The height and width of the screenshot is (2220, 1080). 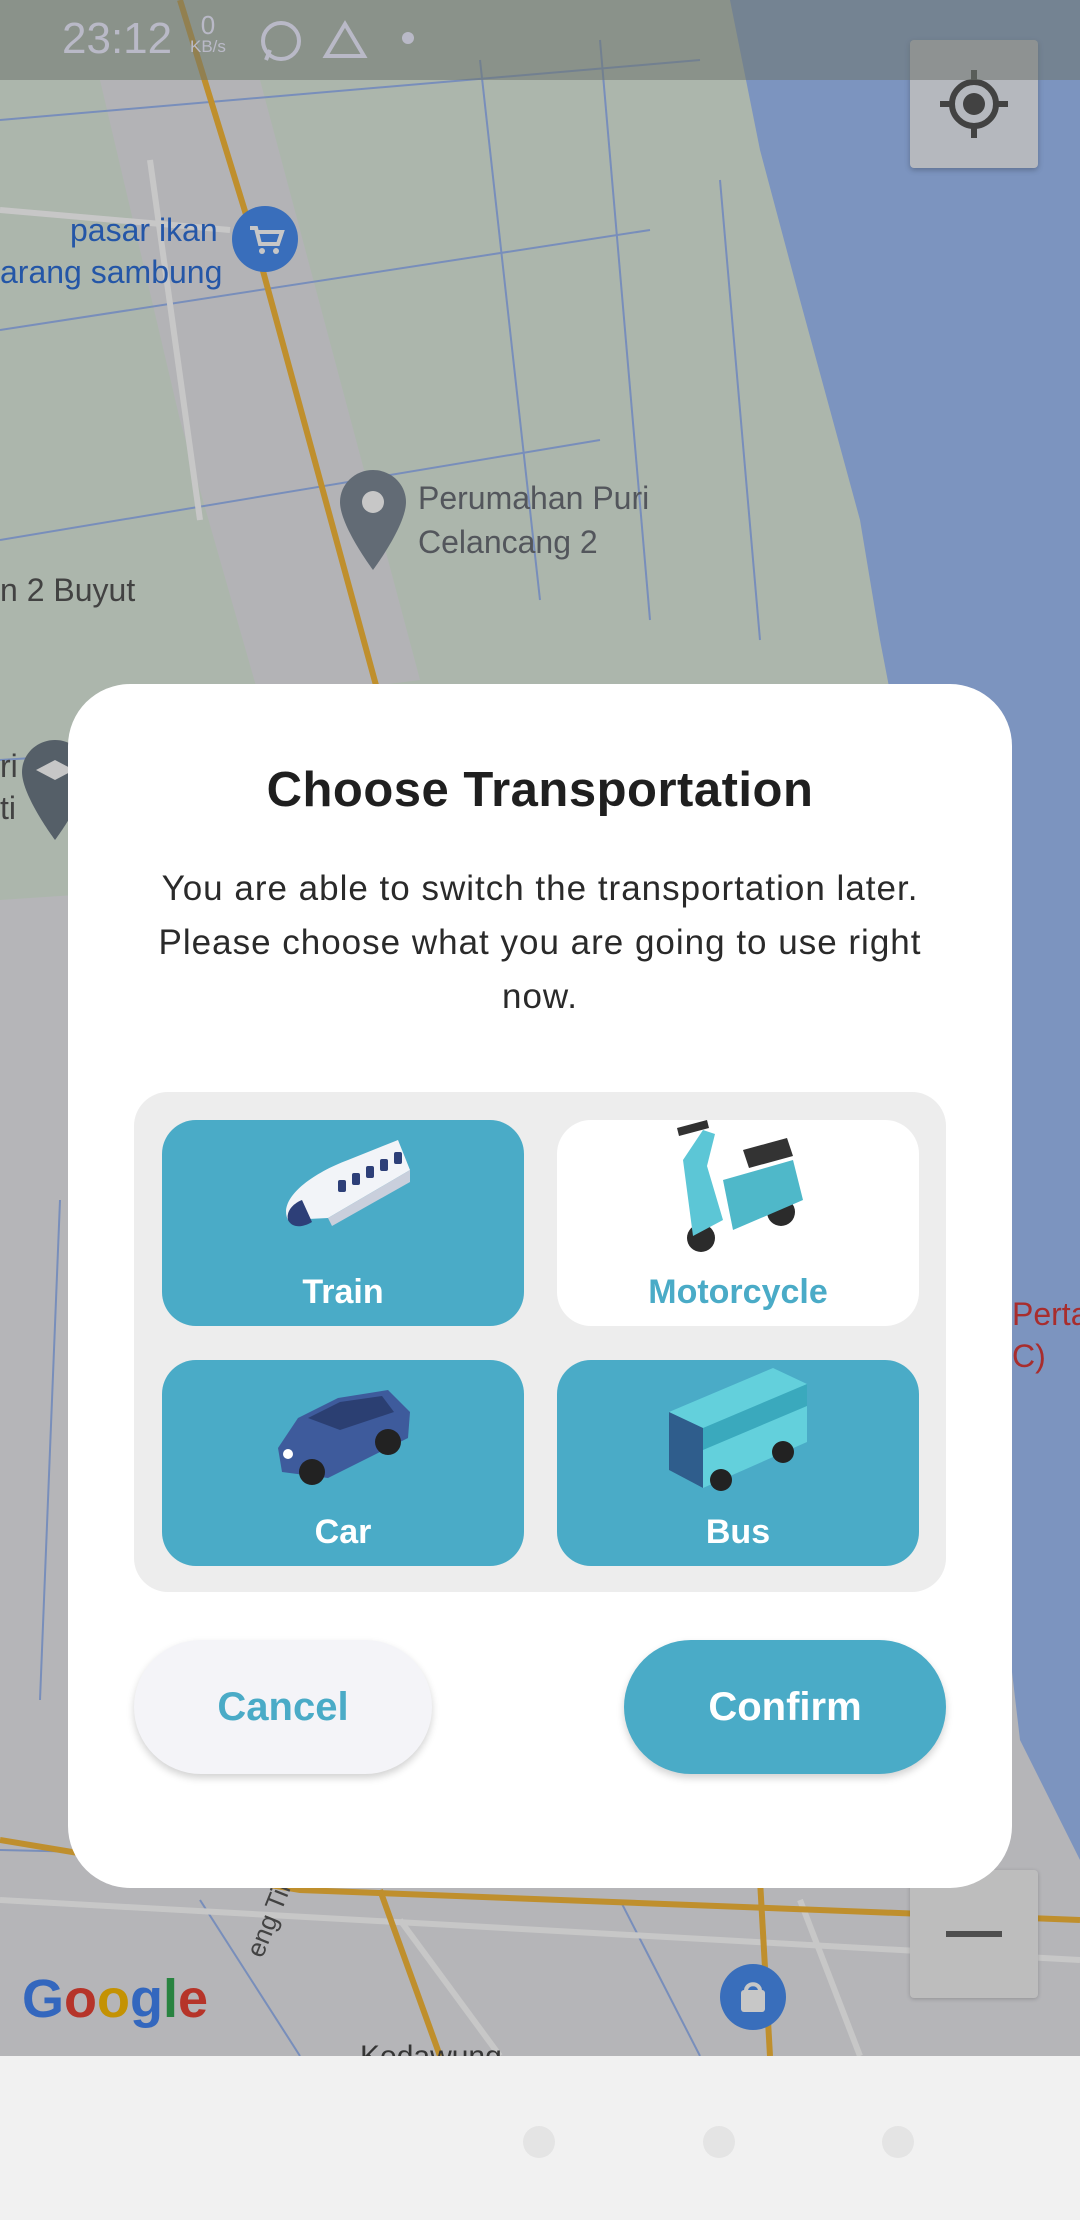 I want to click on cancel-button: Cancel, so click(x=283, y=1707).